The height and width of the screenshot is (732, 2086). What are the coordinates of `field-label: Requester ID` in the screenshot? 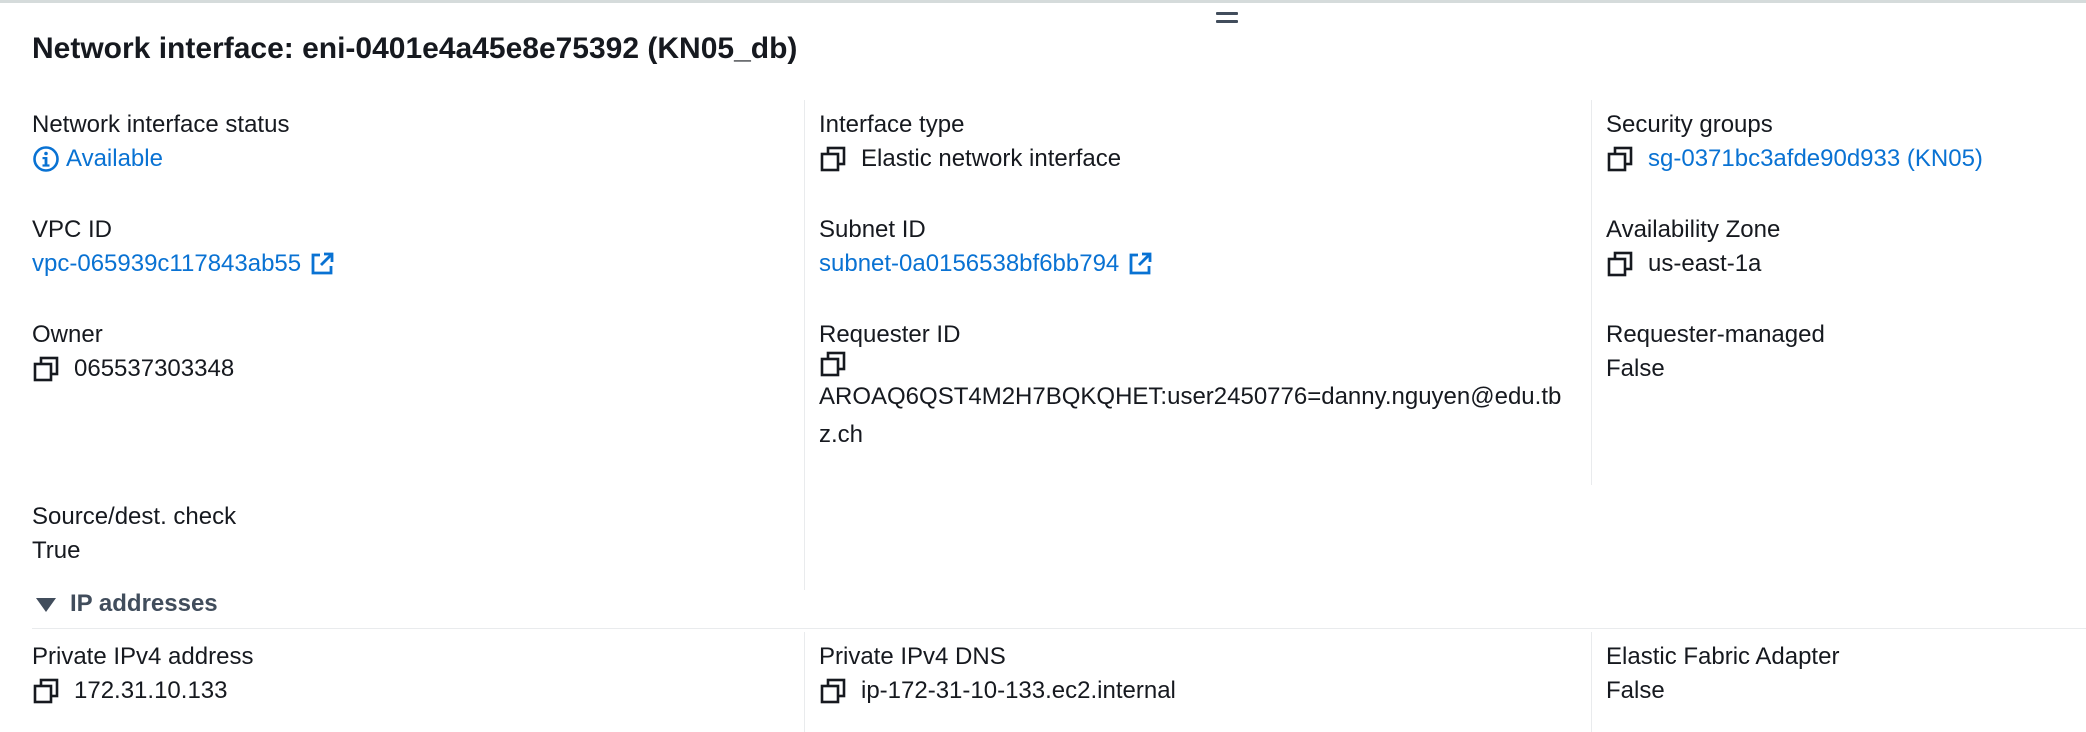 It's located at (890, 334).